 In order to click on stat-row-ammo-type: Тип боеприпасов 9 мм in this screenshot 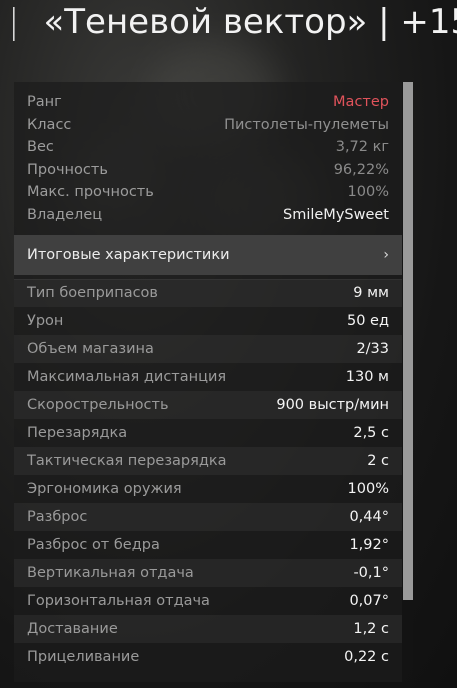, I will do `click(208, 293)`.